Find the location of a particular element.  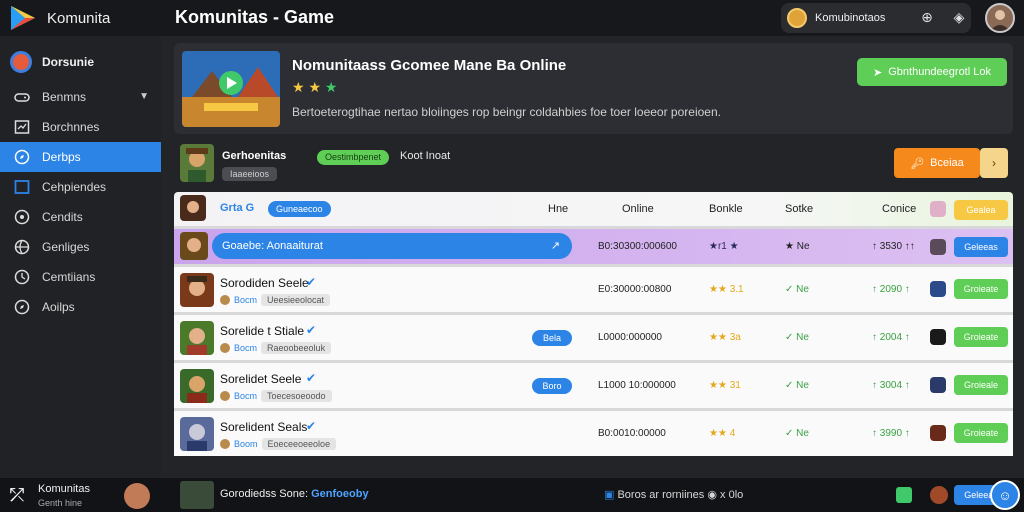

brand: Komunita is located at coordinates (80, 18).